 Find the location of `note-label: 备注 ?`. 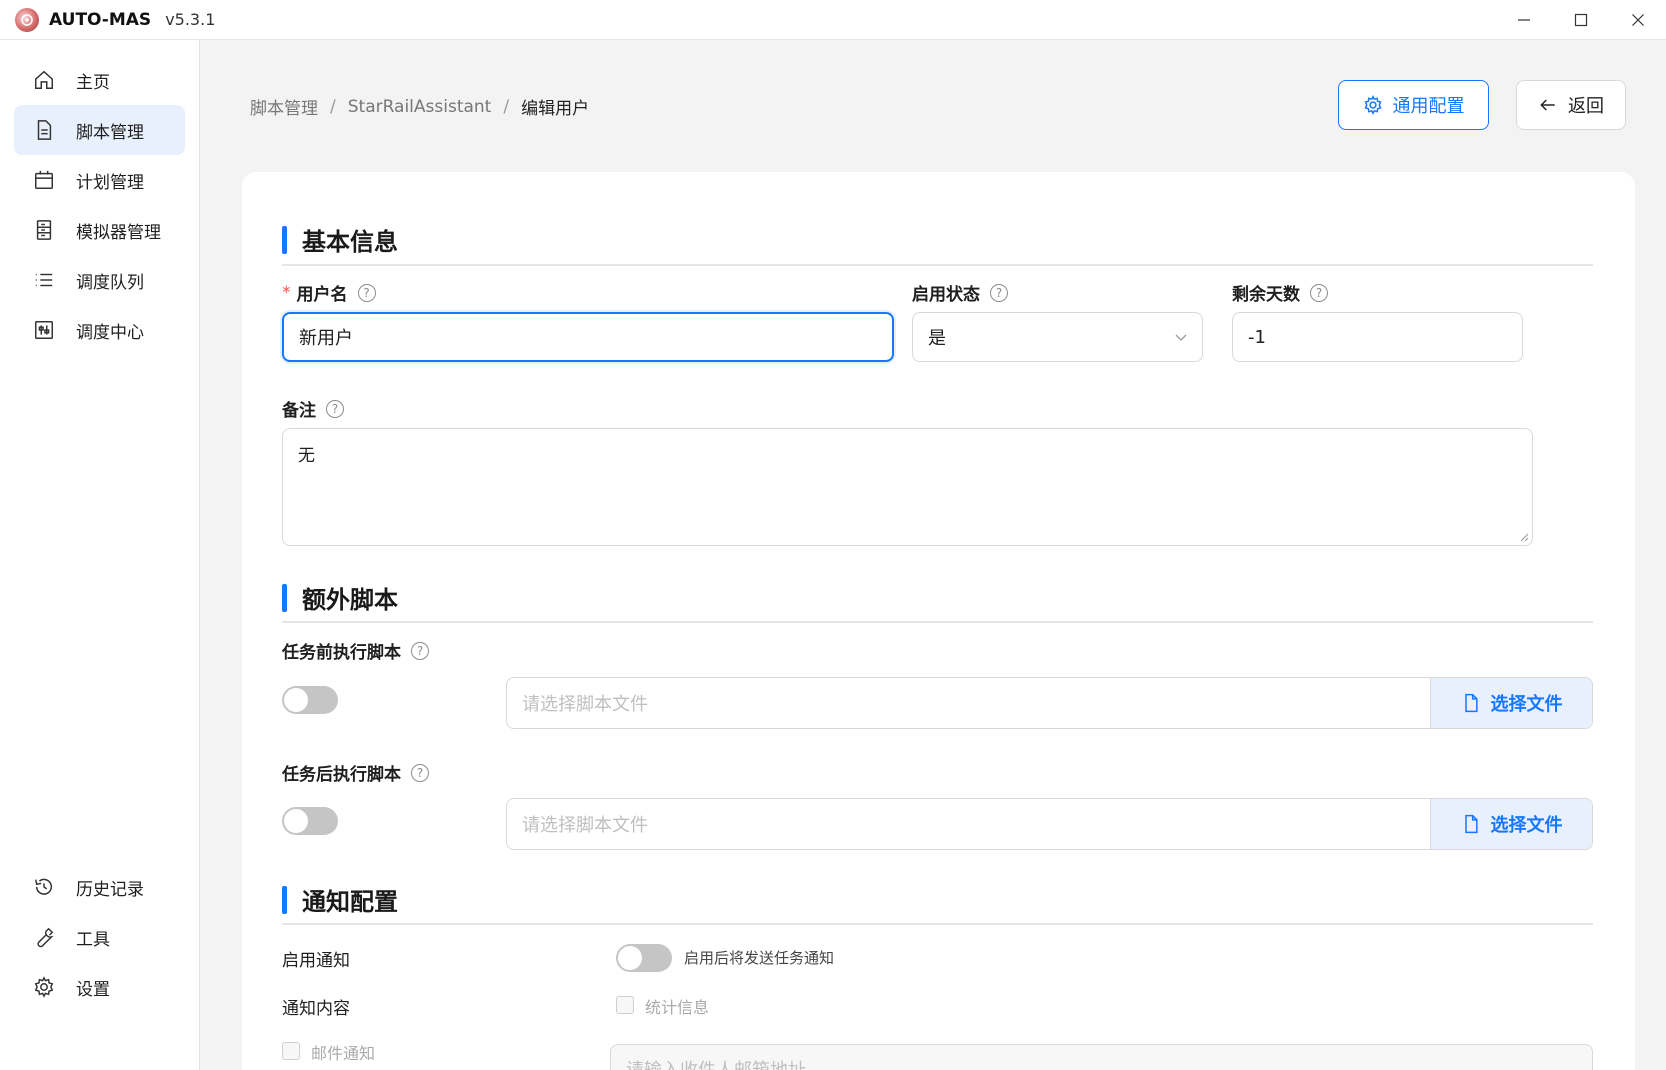

note-label: 备注 ? is located at coordinates (313, 408).